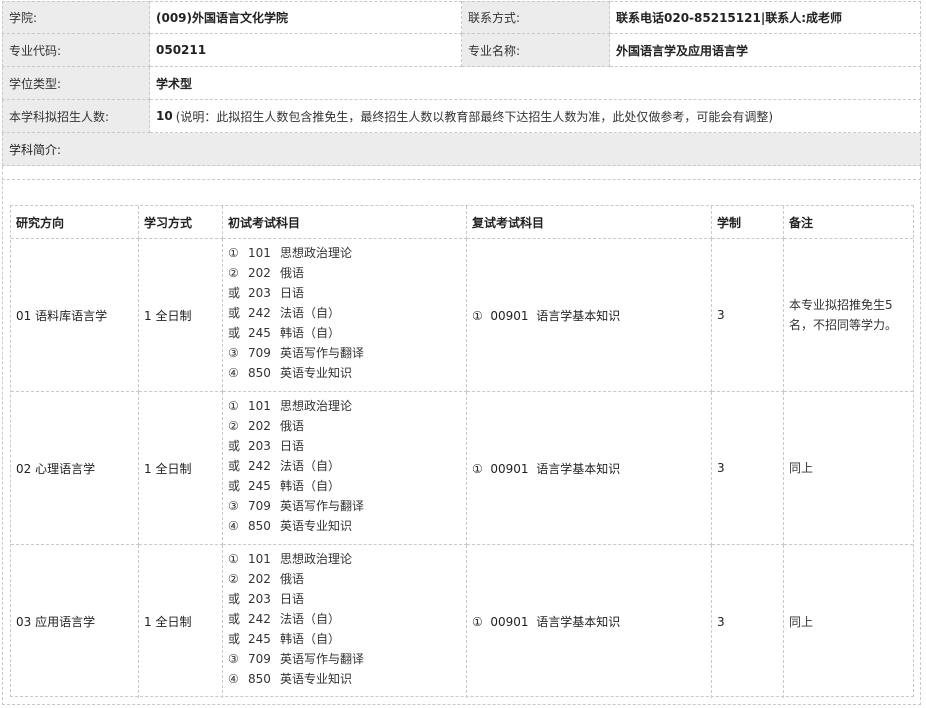 The image size is (926, 708). What do you see at coordinates (848, 222) in the screenshot?
I see `header-remark: 备注` at bounding box center [848, 222].